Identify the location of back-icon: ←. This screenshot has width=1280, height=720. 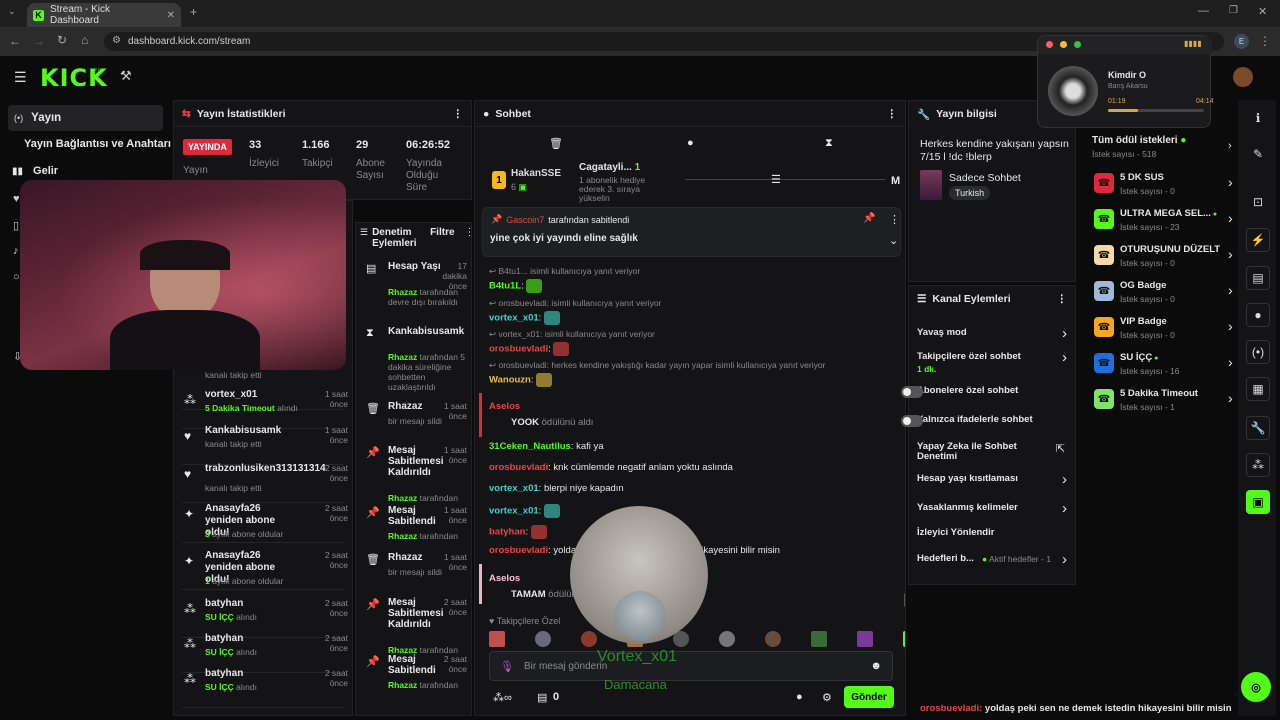
(15, 41).